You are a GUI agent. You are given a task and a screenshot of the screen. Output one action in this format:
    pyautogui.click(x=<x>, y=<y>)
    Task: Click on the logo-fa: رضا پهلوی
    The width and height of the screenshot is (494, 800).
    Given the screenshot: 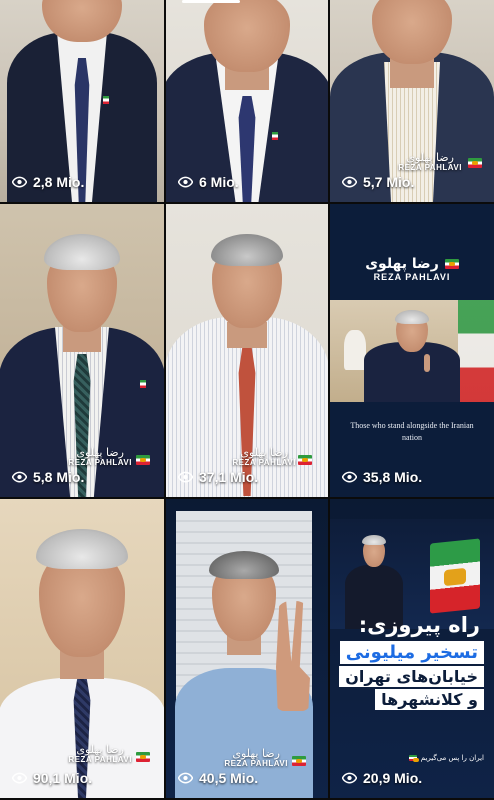 What is the action you would take?
    pyautogui.click(x=402, y=264)
    